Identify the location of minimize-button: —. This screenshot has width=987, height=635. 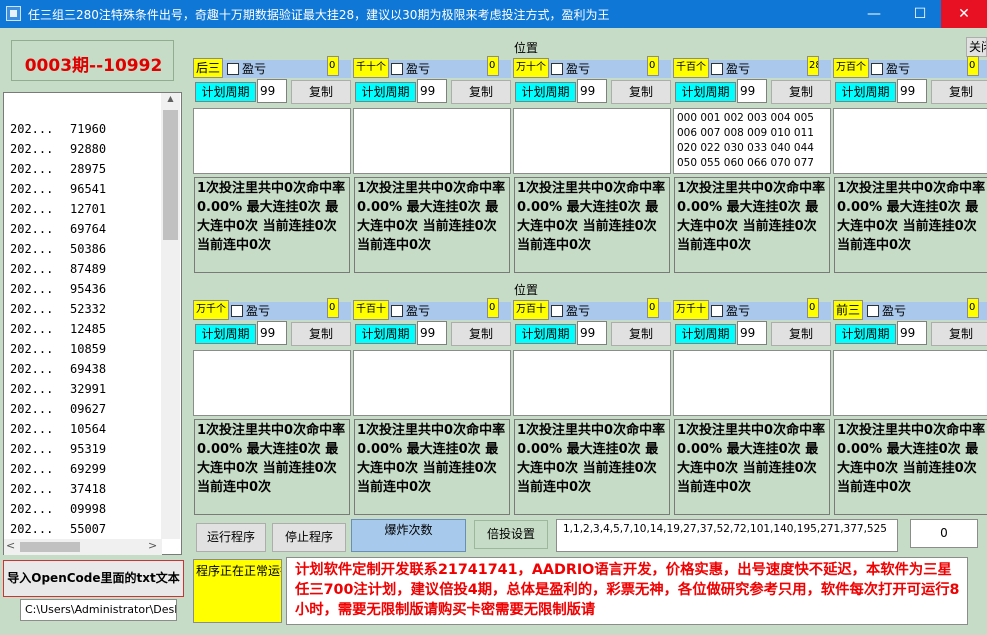
(874, 14).